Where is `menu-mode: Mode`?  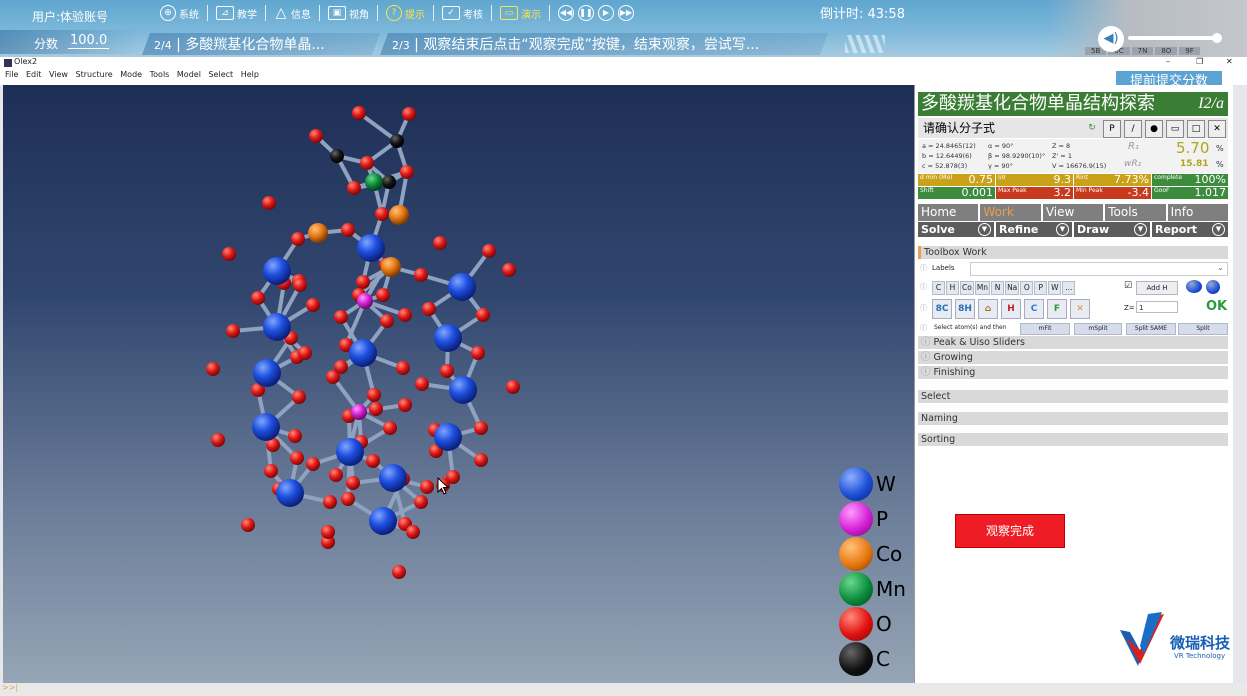 menu-mode: Mode is located at coordinates (131, 74).